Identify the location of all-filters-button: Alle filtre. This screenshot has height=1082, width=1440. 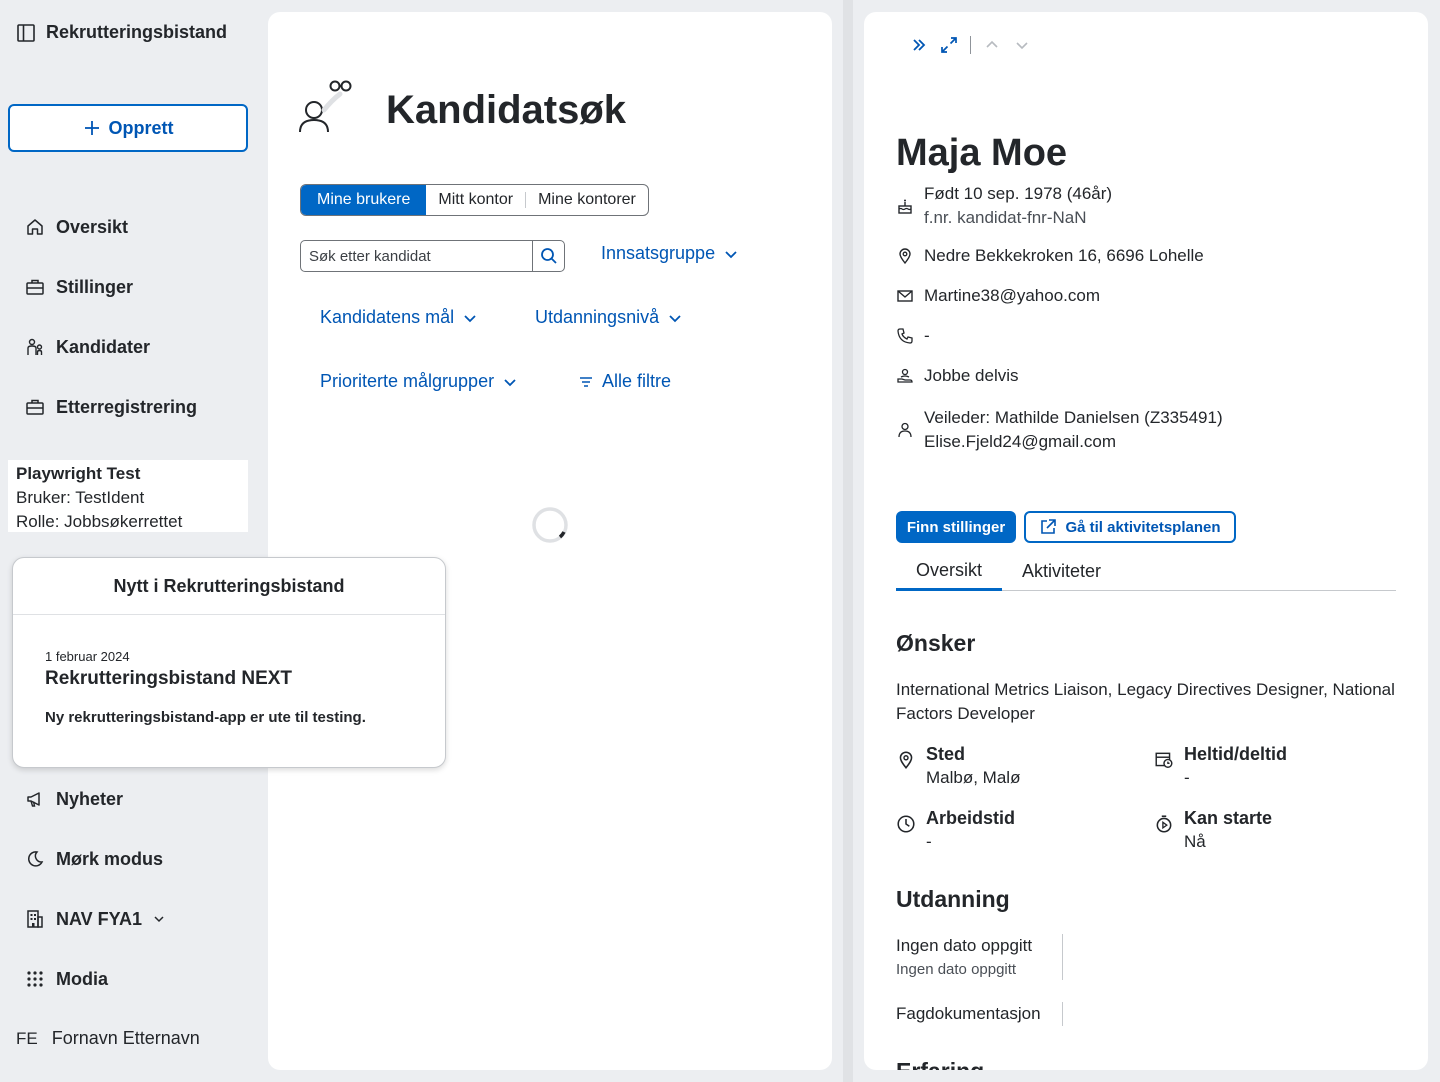
(624, 381).